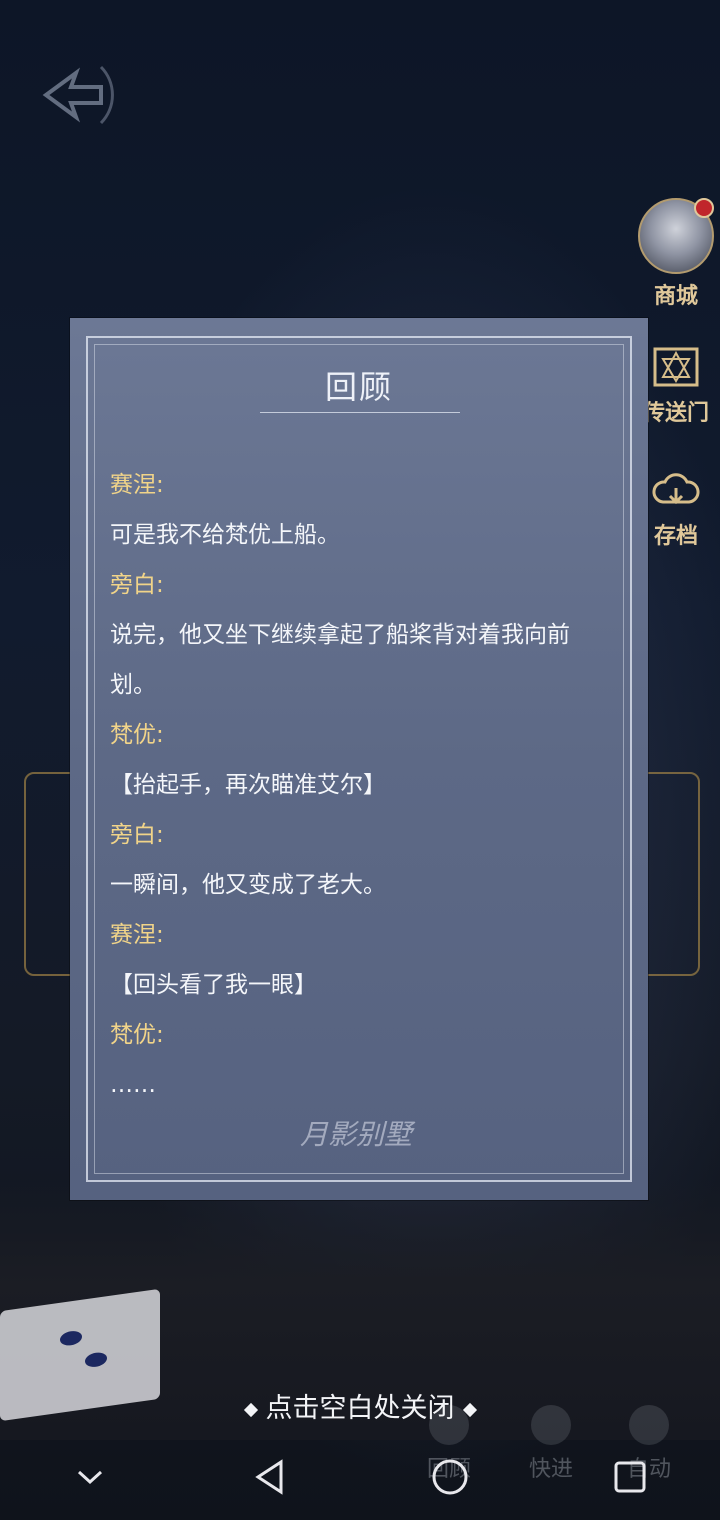 The image size is (720, 1520). I want to click on notification-dot, so click(704, 208).